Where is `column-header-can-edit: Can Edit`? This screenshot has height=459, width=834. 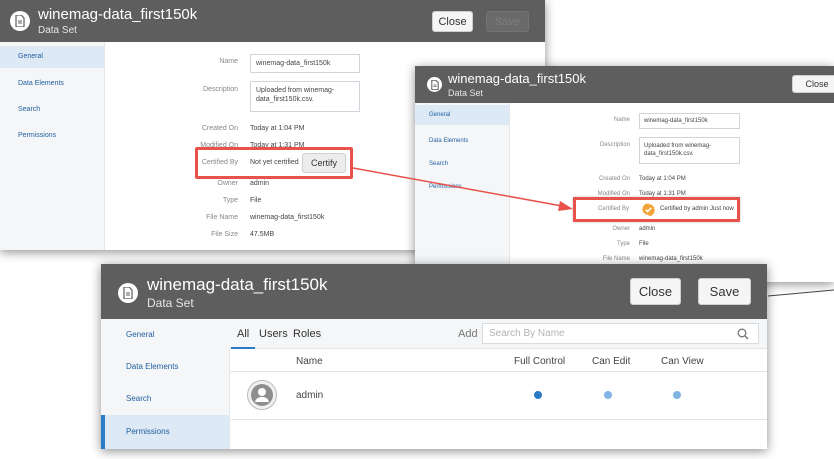 column-header-can-edit: Can Edit is located at coordinates (611, 361).